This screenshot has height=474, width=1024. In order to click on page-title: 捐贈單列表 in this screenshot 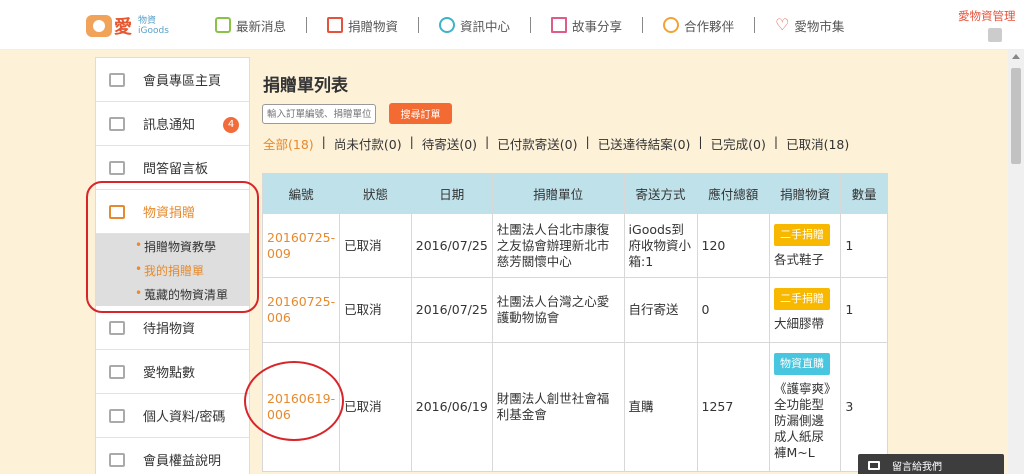, I will do `click(305, 86)`.